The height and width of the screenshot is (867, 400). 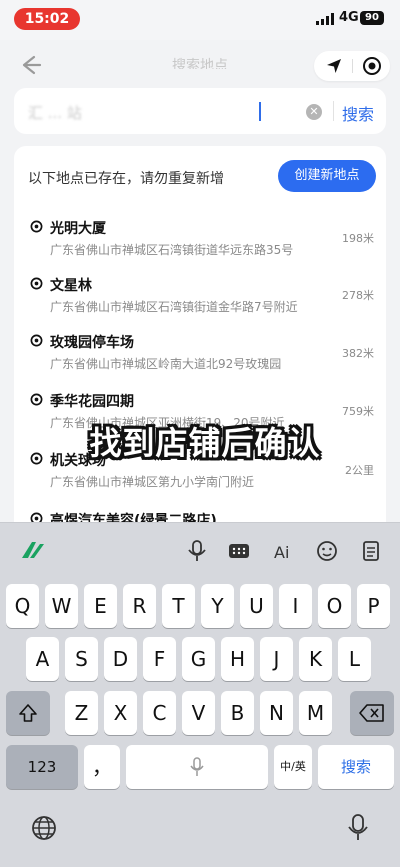 I want to click on key-m: M, so click(x=315, y=713).